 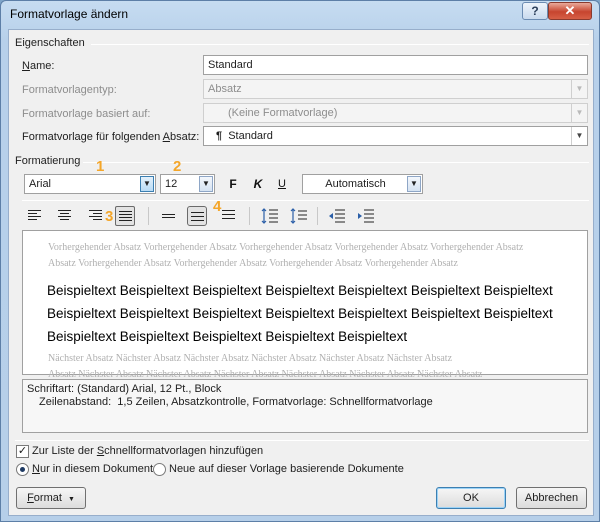 I want to click on line-spacing-one-half-icon, so click(x=197, y=216).